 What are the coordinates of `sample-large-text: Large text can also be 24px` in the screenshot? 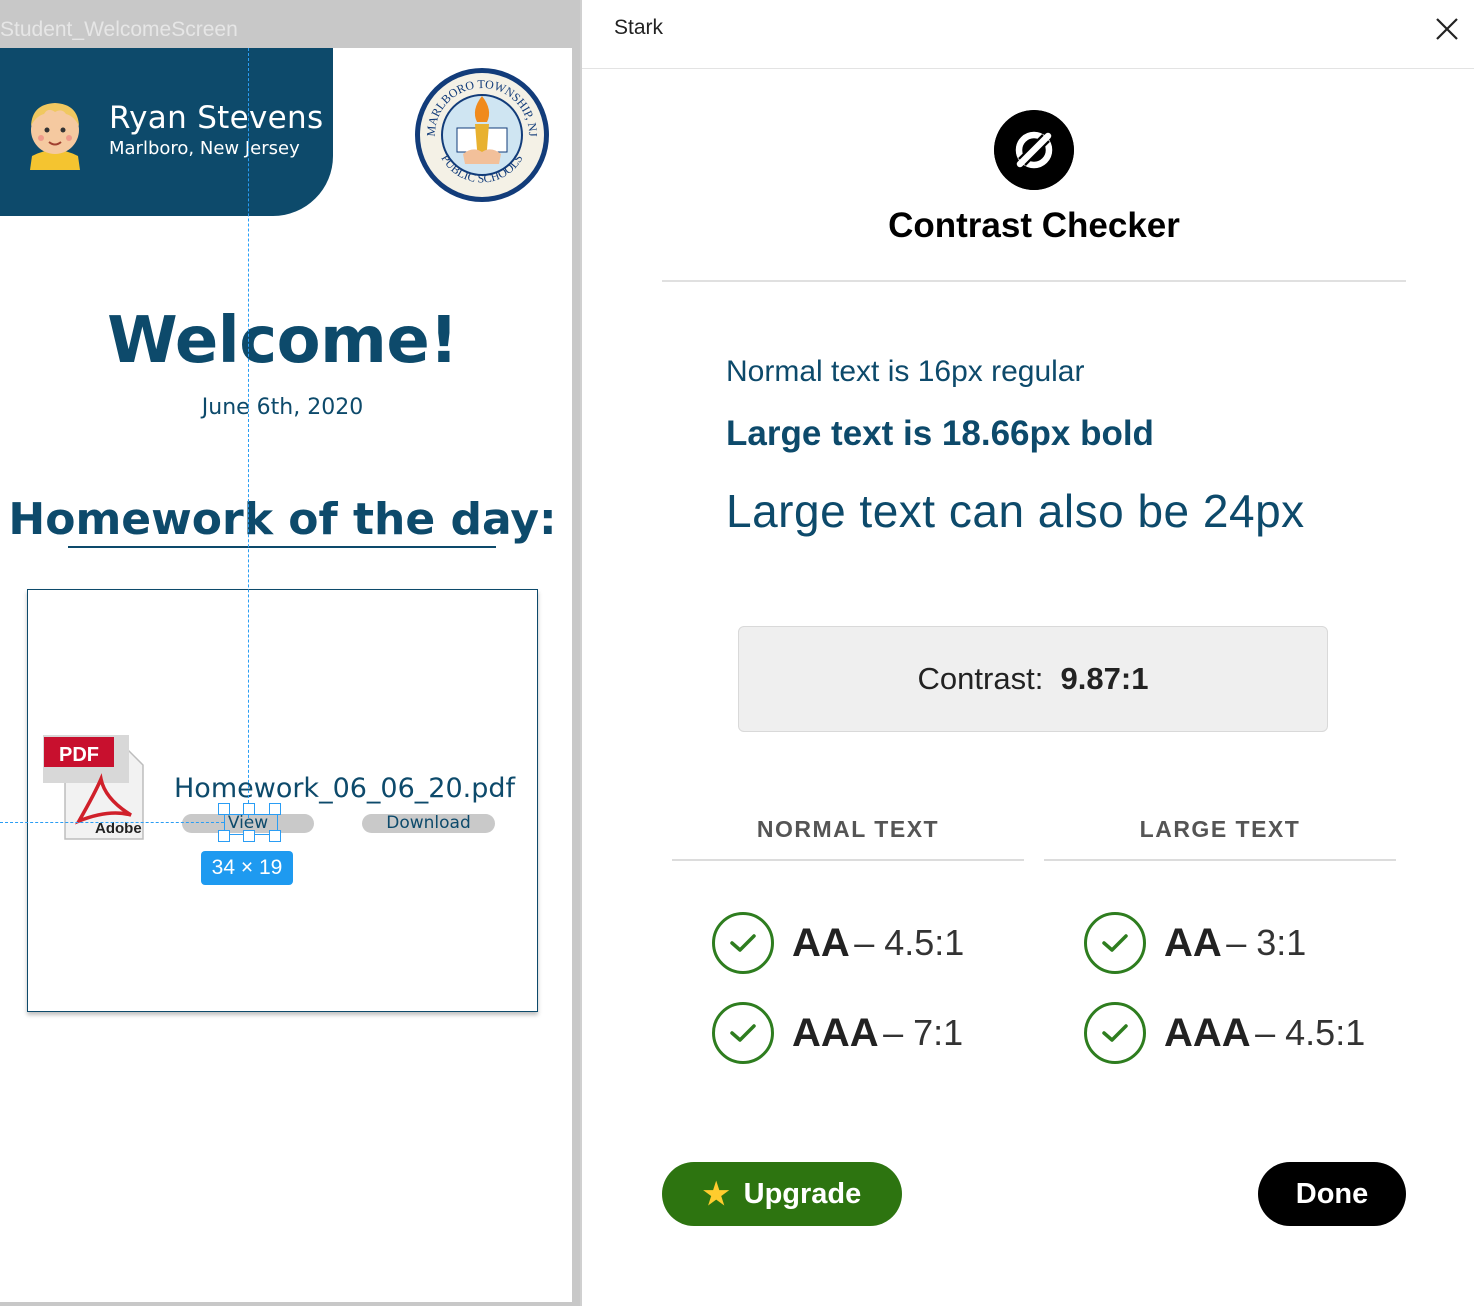 It's located at (1015, 511).